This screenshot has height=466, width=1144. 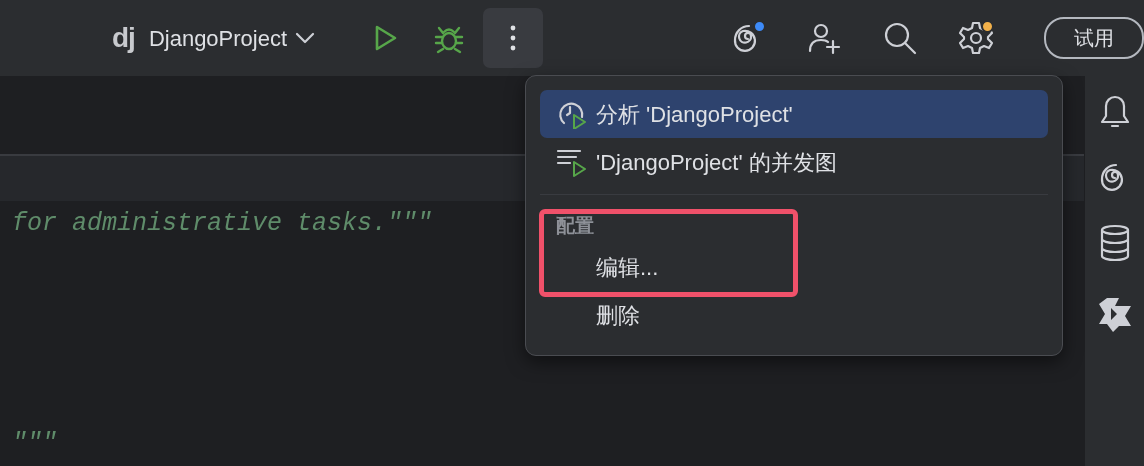 I want to click on section-header: 配置, so click(x=575, y=225).